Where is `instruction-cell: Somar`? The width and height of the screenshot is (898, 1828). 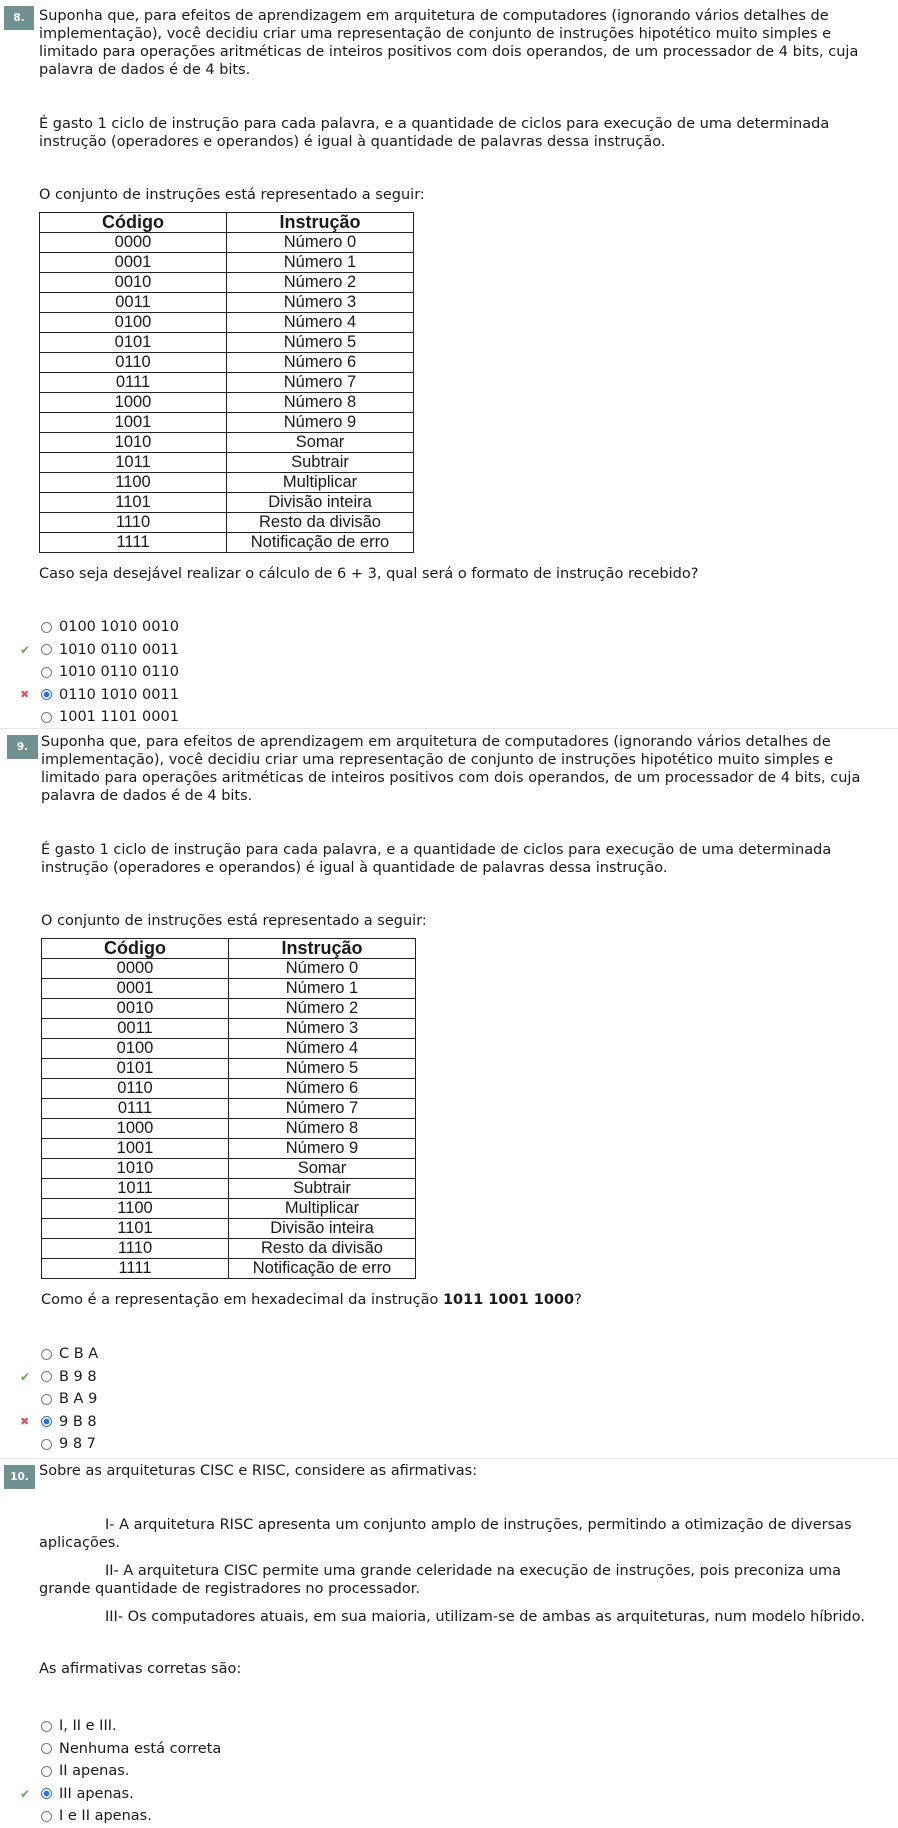
instruction-cell: Somar is located at coordinates (322, 1168).